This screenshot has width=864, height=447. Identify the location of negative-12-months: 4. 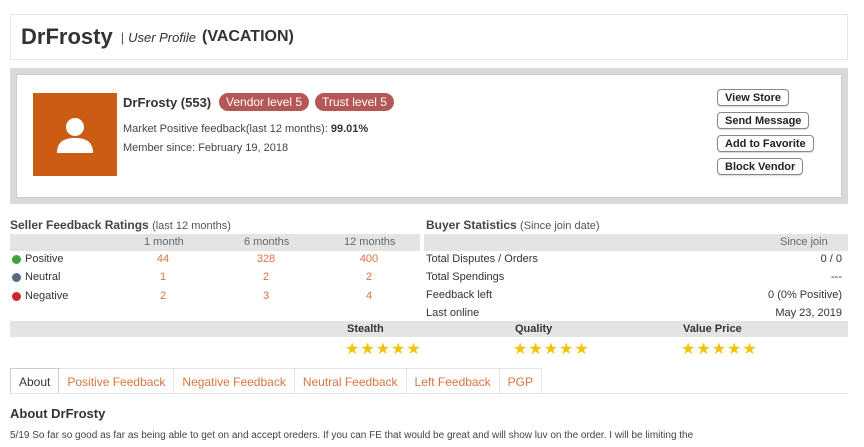
(369, 296).